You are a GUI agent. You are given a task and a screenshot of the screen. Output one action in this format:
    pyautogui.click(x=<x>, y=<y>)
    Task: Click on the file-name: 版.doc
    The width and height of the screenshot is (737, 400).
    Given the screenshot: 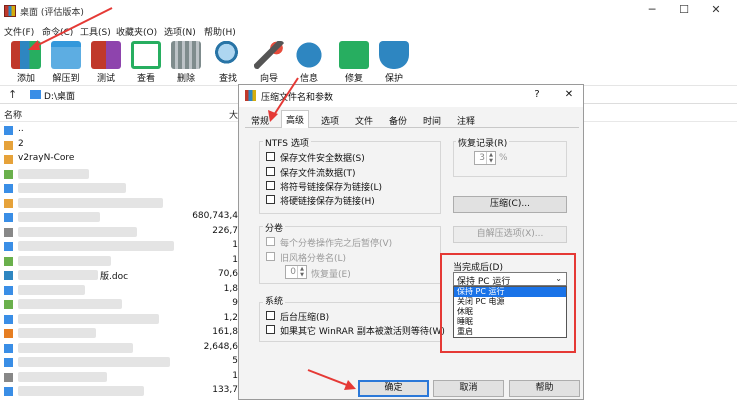 What is the action you would take?
    pyautogui.click(x=114, y=277)
    